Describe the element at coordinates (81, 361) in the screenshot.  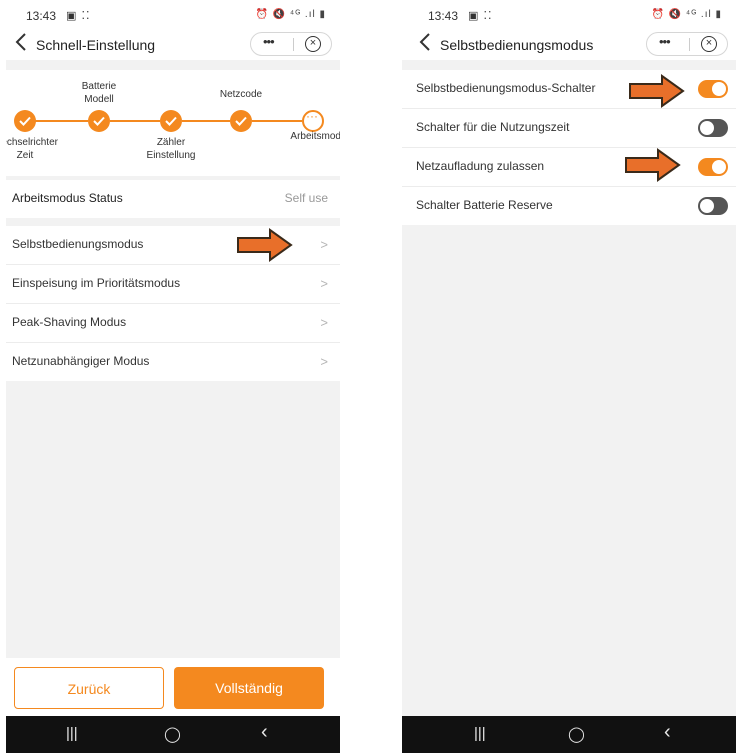
I see `mode-label: Netzunabhängiger Modus` at that location.